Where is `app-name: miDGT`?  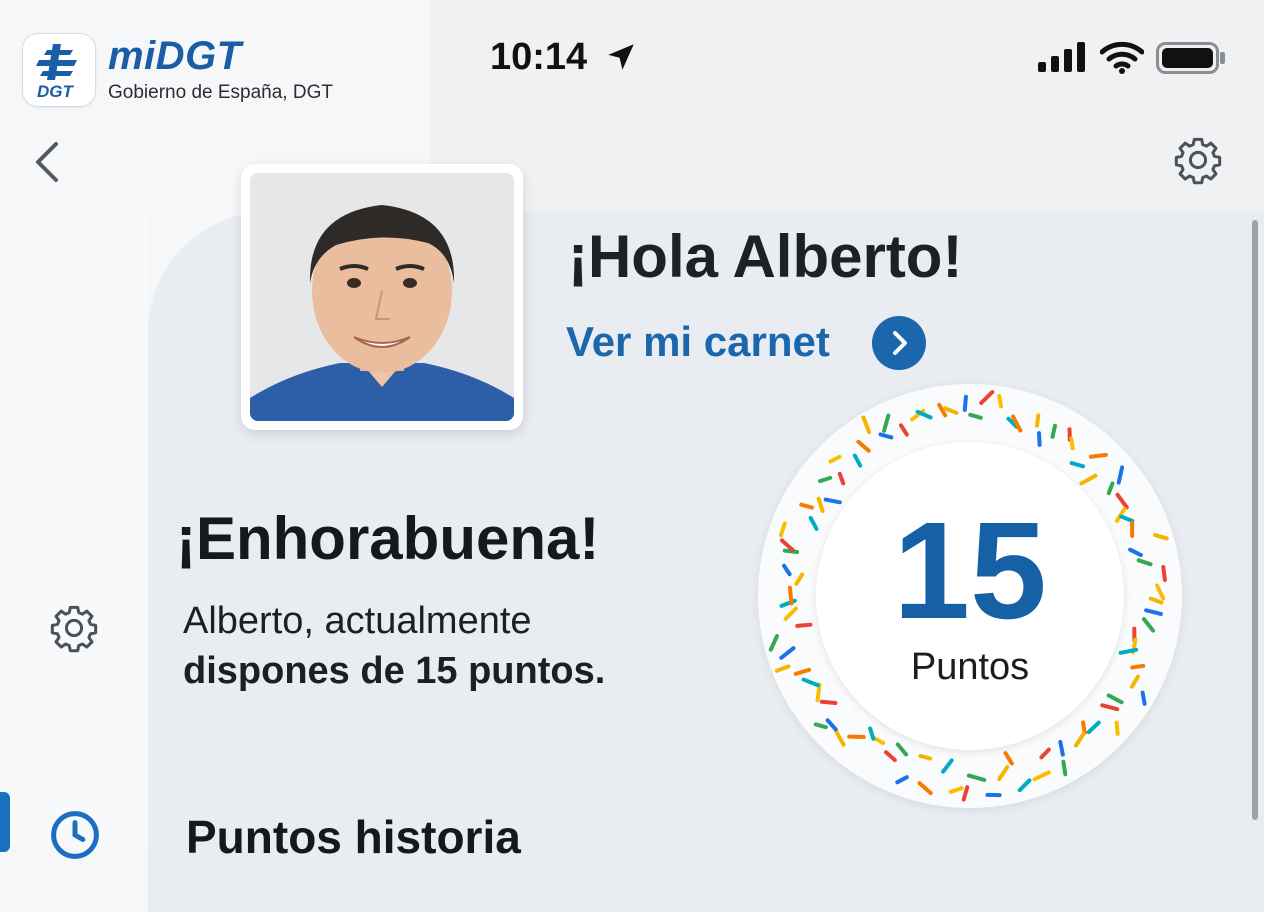
app-name: miDGT is located at coordinates (175, 56).